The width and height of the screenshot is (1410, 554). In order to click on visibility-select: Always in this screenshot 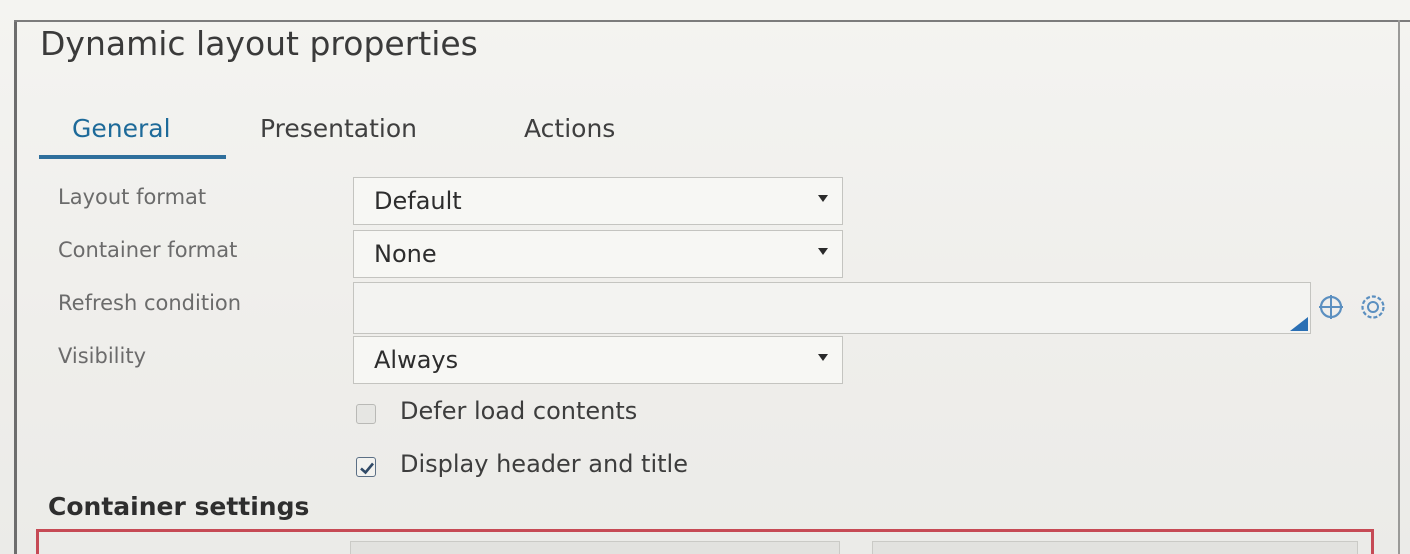, I will do `click(598, 360)`.